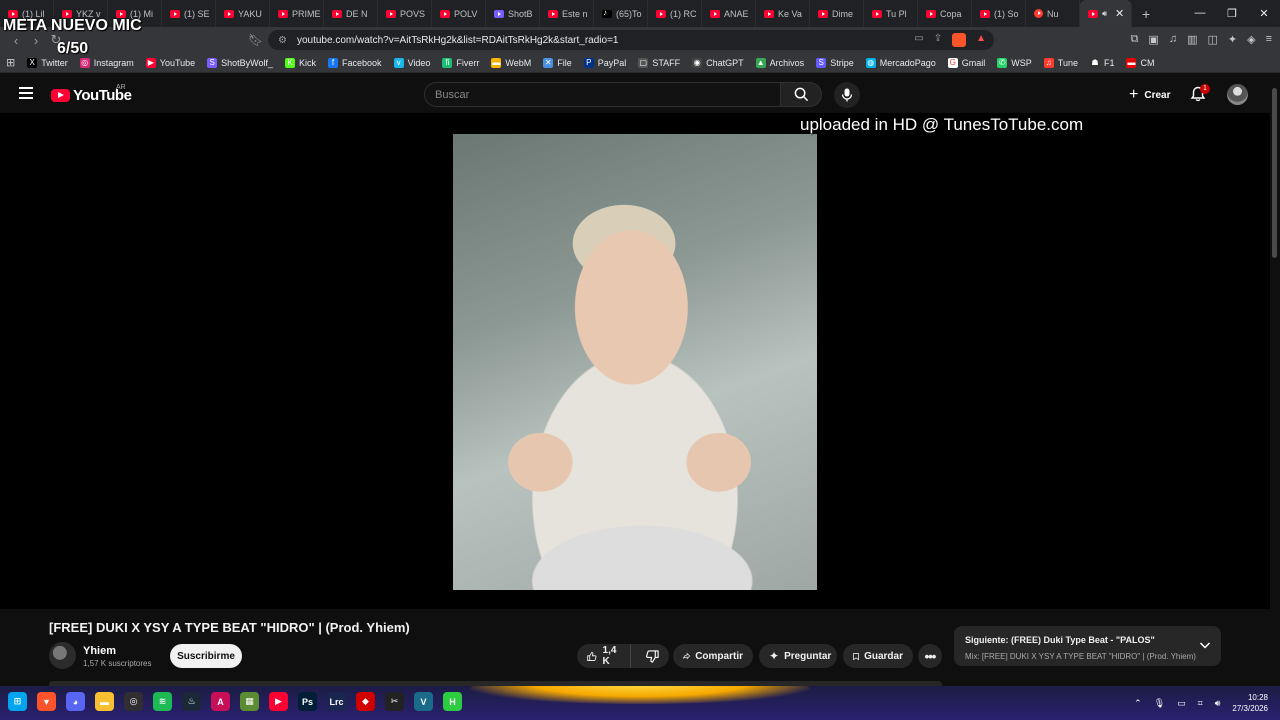  I want to click on tab-audio-icon: 🔊︎, so click(1104, 14).